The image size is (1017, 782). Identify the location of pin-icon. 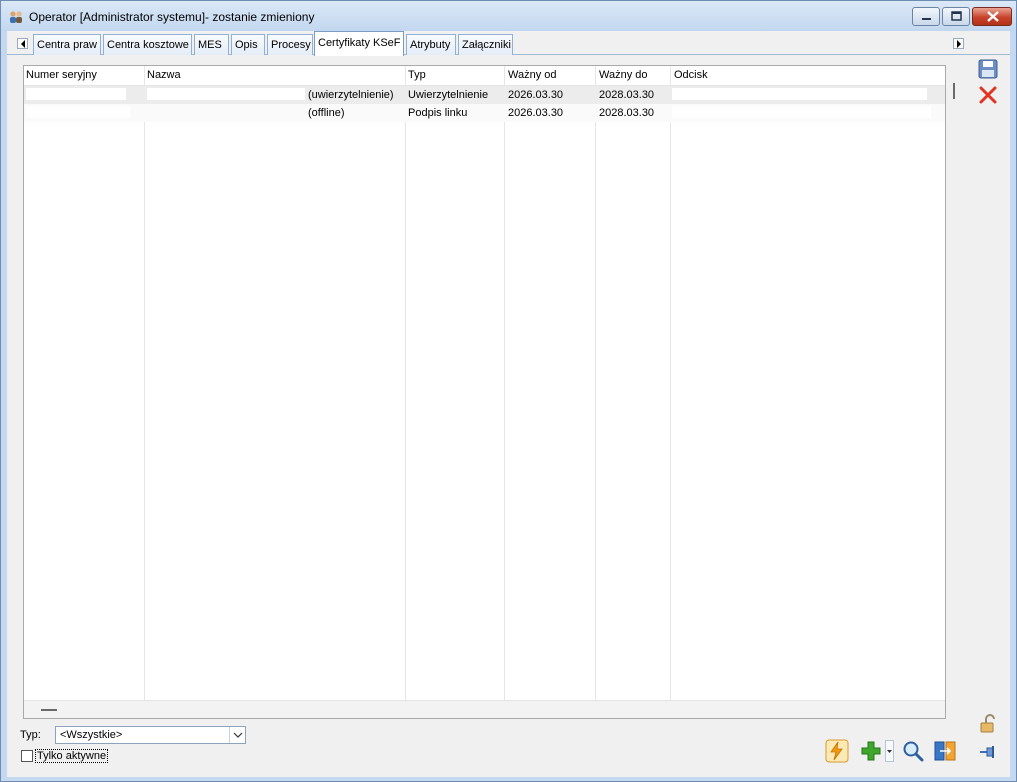
(988, 756).